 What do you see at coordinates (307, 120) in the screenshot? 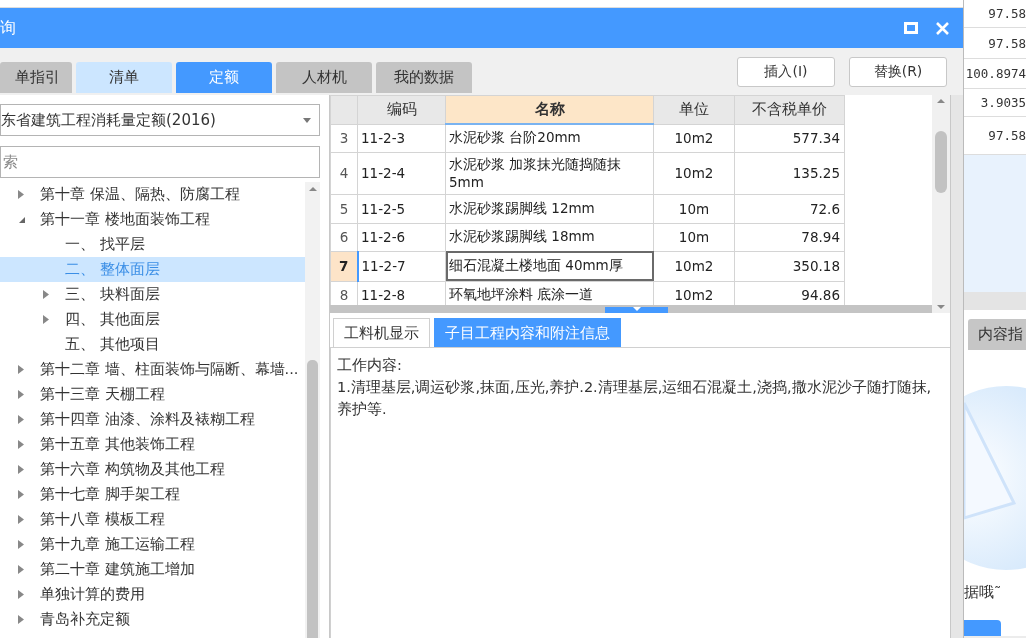
I see `dropdown-caret-icon` at bounding box center [307, 120].